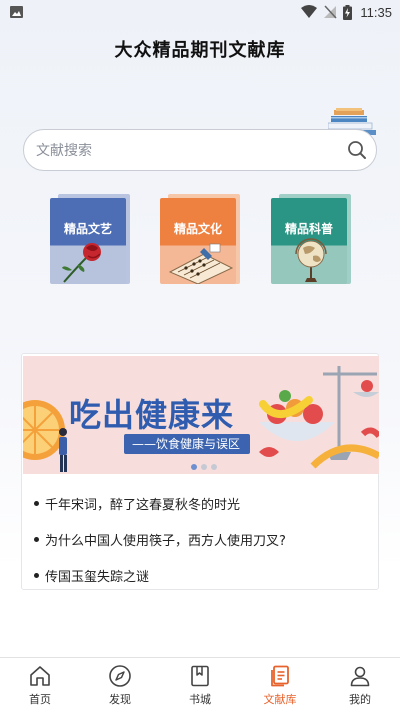  What do you see at coordinates (309, 11) in the screenshot?
I see `wifi-icon` at bounding box center [309, 11].